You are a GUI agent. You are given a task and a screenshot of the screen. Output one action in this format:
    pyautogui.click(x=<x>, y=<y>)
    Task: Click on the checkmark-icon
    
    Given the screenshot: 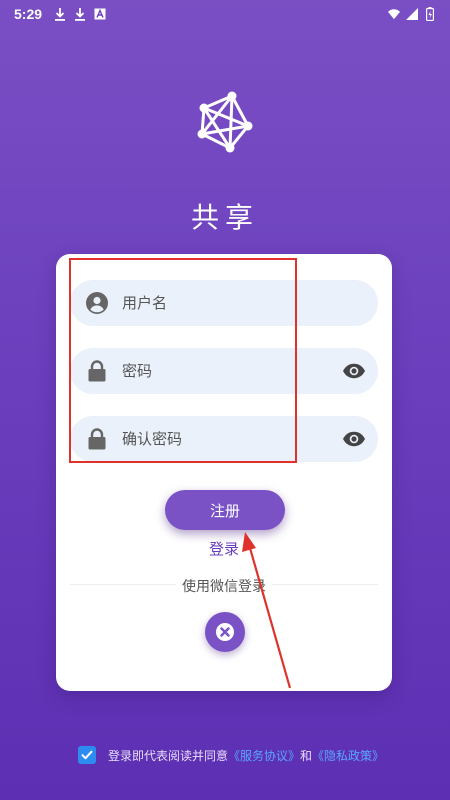 What is the action you would take?
    pyautogui.click(x=87, y=755)
    